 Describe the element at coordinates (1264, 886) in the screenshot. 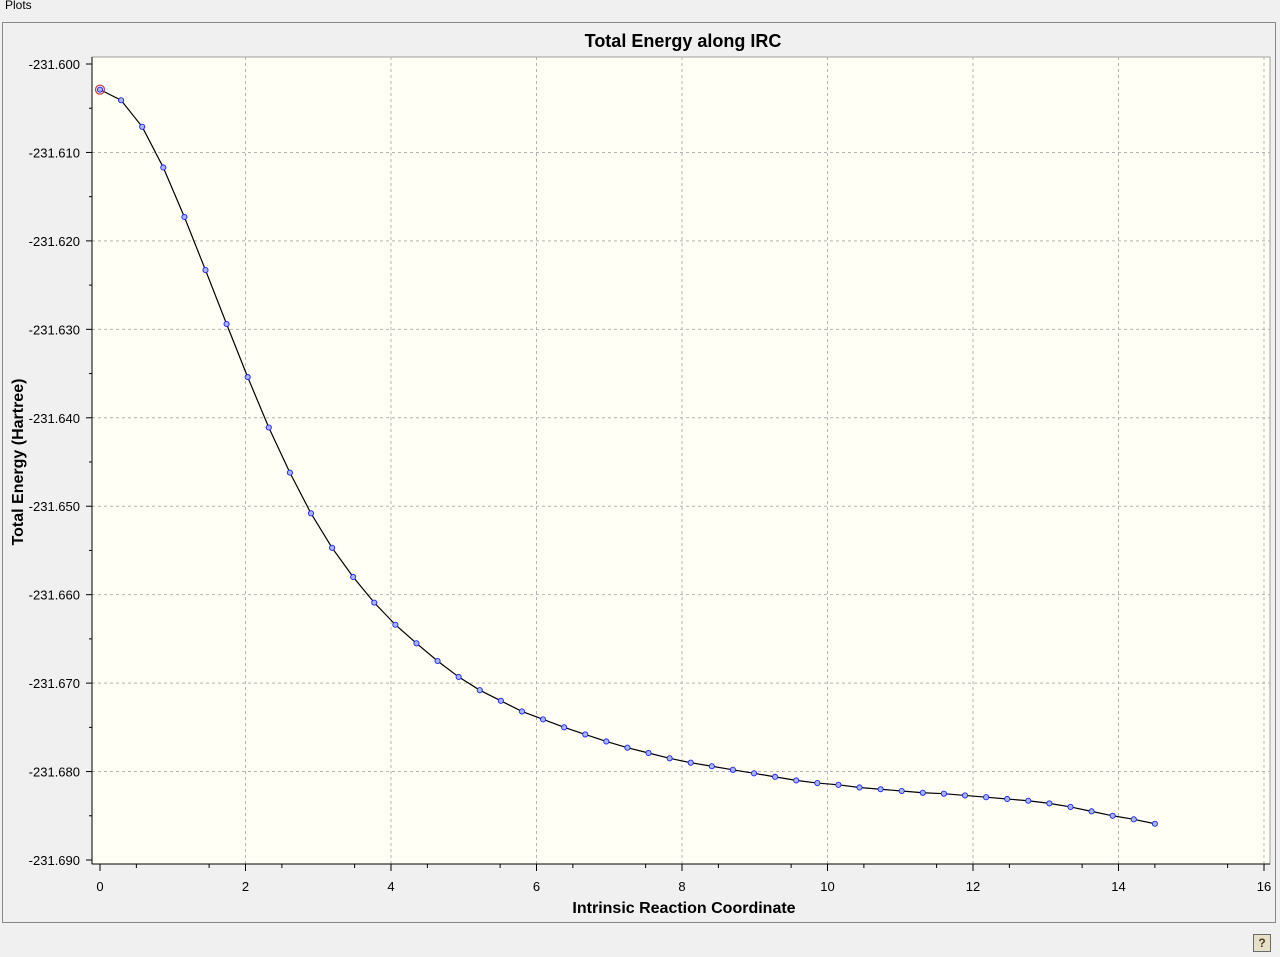

I see `x-tick-label: 16` at that location.